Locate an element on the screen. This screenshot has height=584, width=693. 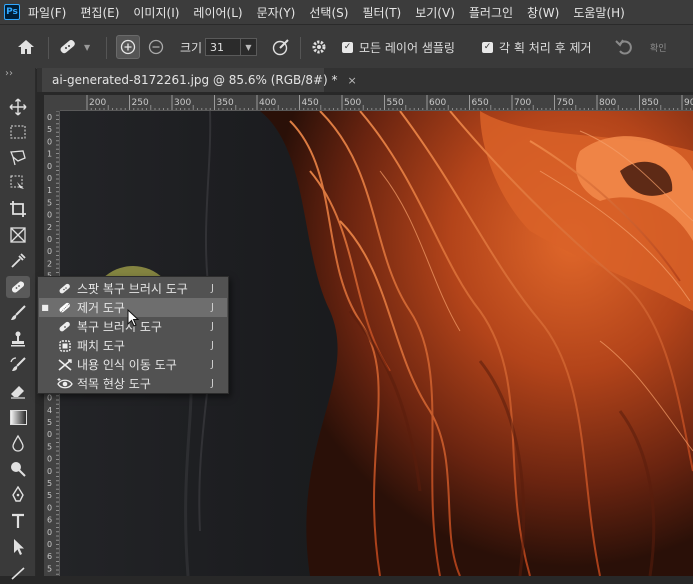
menu-layer: 레이어(L) is located at coordinates (217, 12).